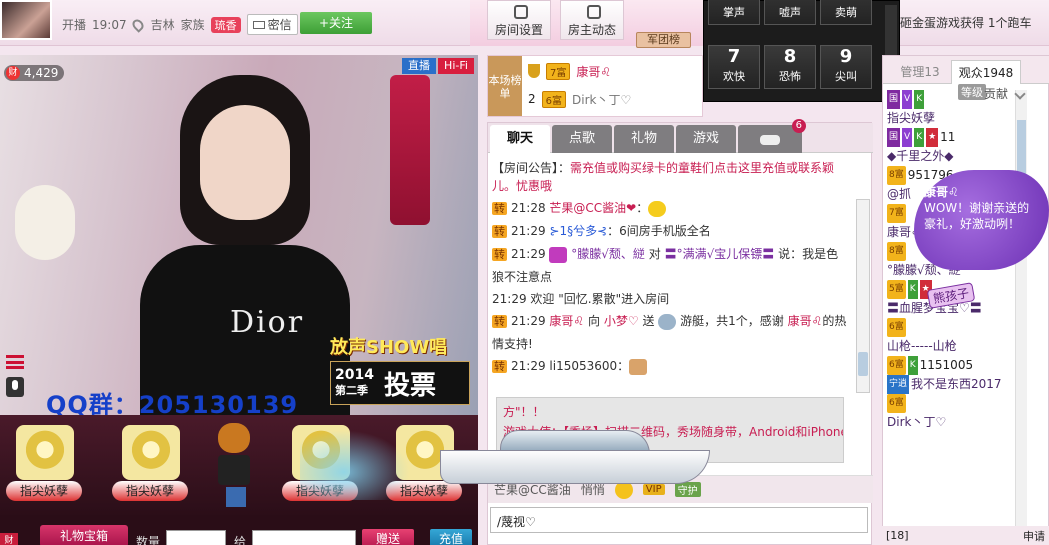 This screenshot has height=545, width=1049. What do you see at coordinates (592, 20) in the screenshot?
I see `host-news-button: 房主动态` at bounding box center [592, 20].